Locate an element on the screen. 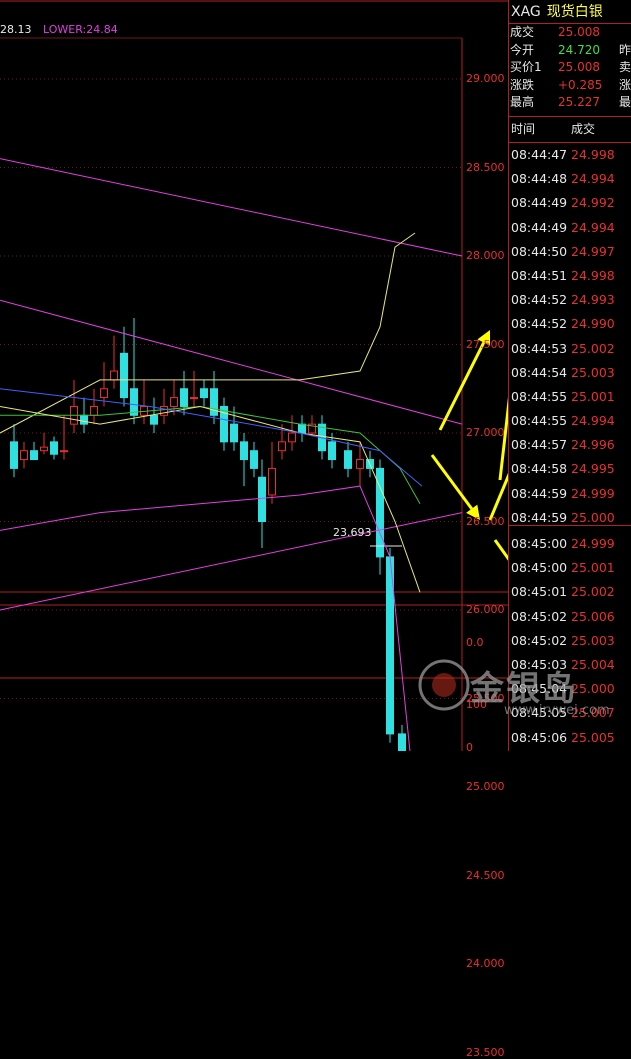  ma-green is located at coordinates (210, 455).